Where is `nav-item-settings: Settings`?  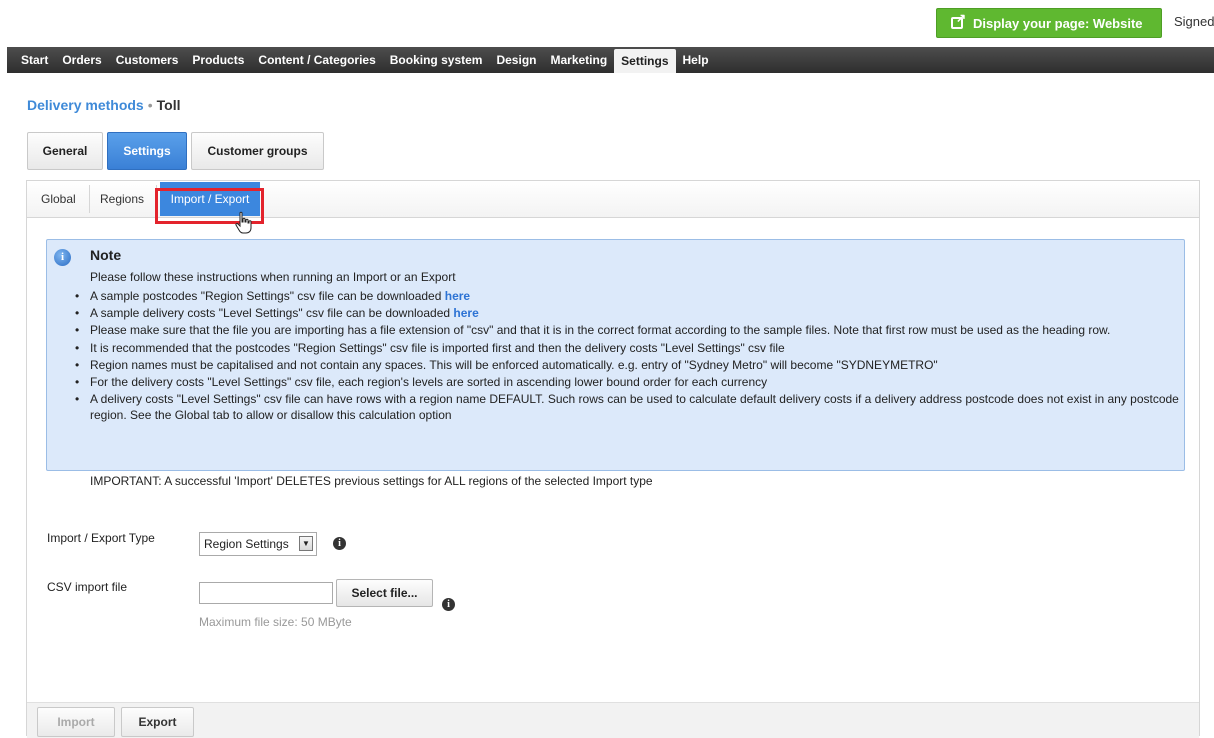 nav-item-settings: Settings is located at coordinates (645, 61).